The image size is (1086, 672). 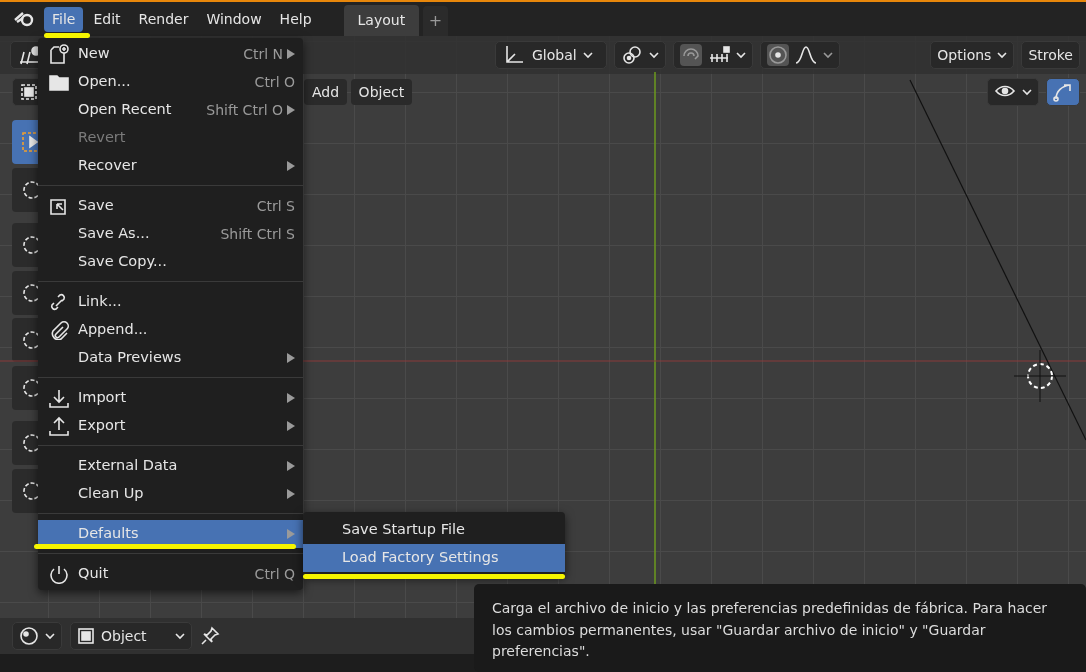 What do you see at coordinates (170, 398) in the screenshot?
I see `menu-item: Import` at bounding box center [170, 398].